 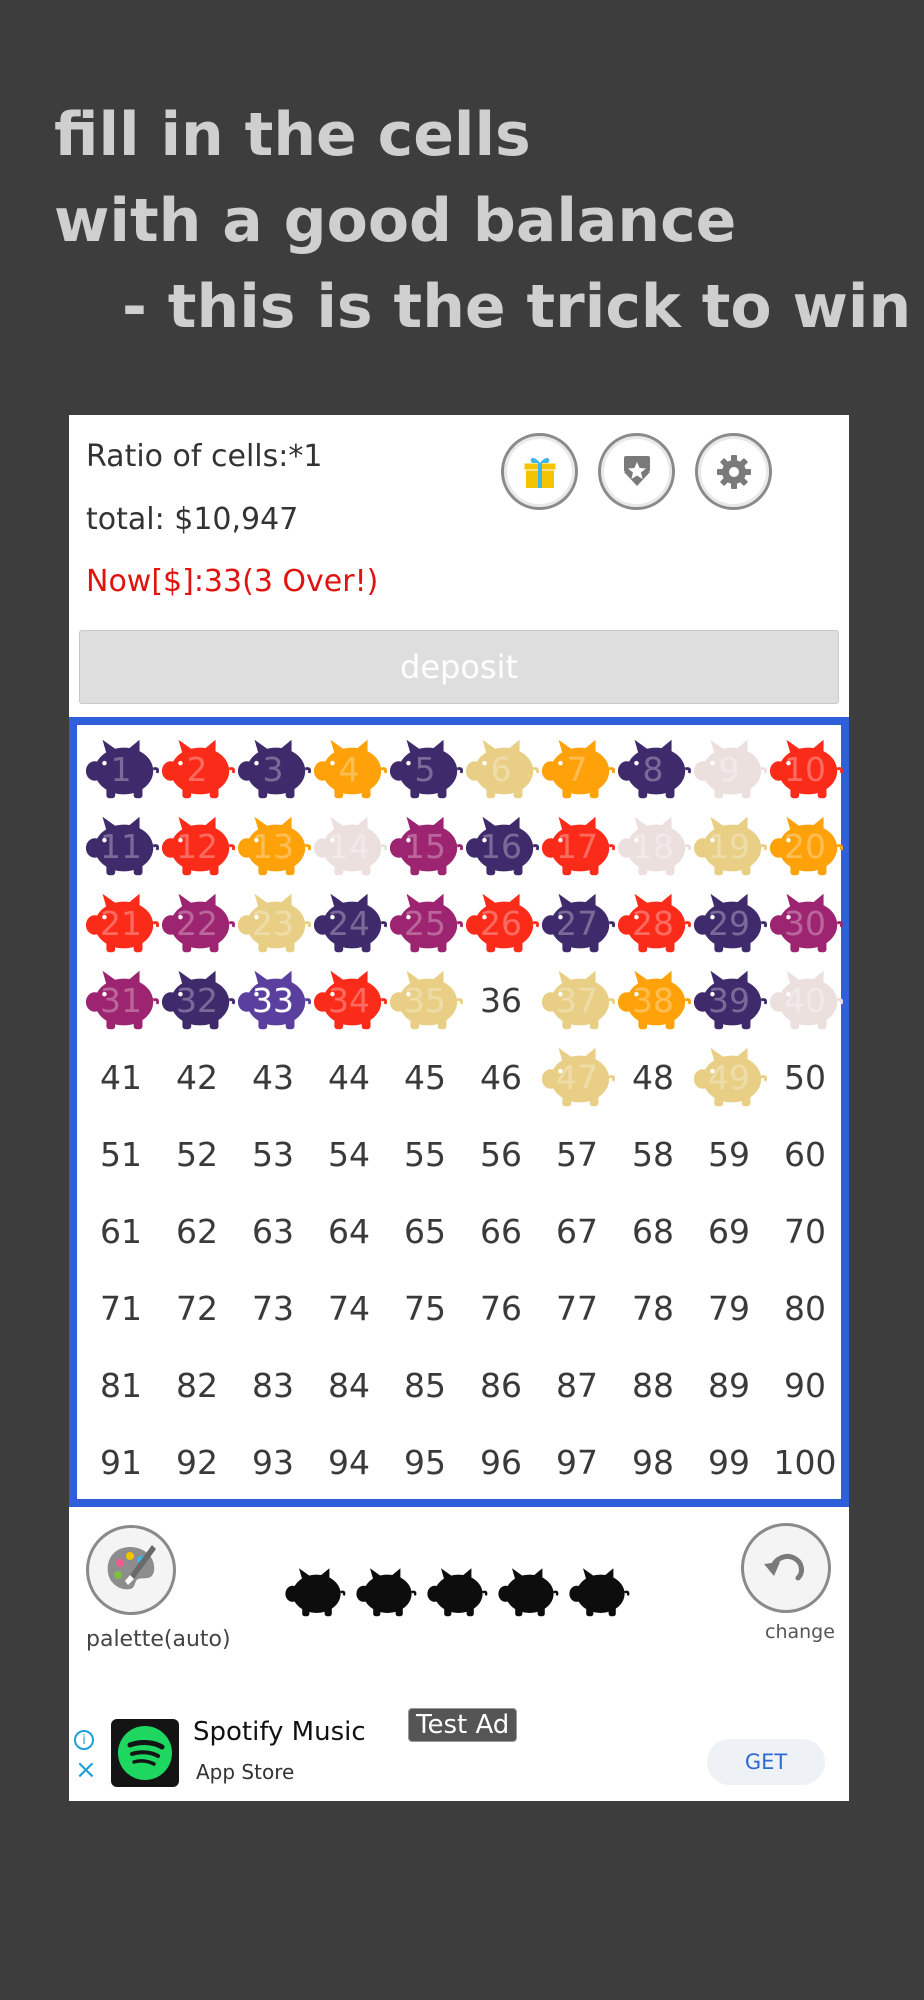 What do you see at coordinates (501, 1231) in the screenshot?
I see `grid-cell: 66` at bounding box center [501, 1231].